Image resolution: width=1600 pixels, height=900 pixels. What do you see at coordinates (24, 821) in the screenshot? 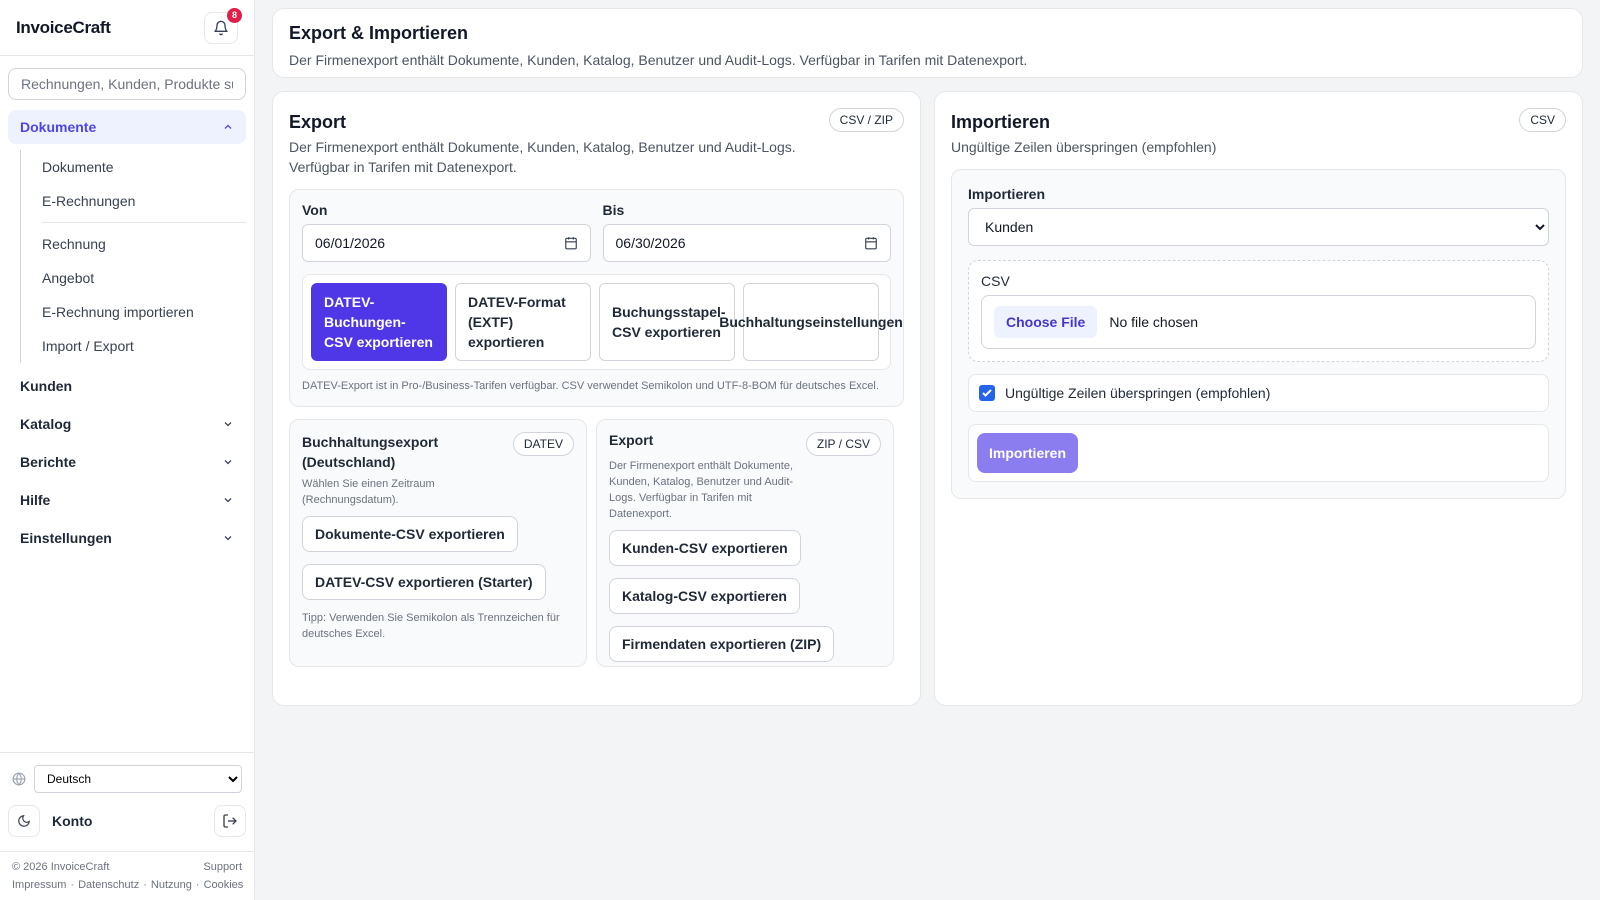
I see `theme-toggle-button` at bounding box center [24, 821].